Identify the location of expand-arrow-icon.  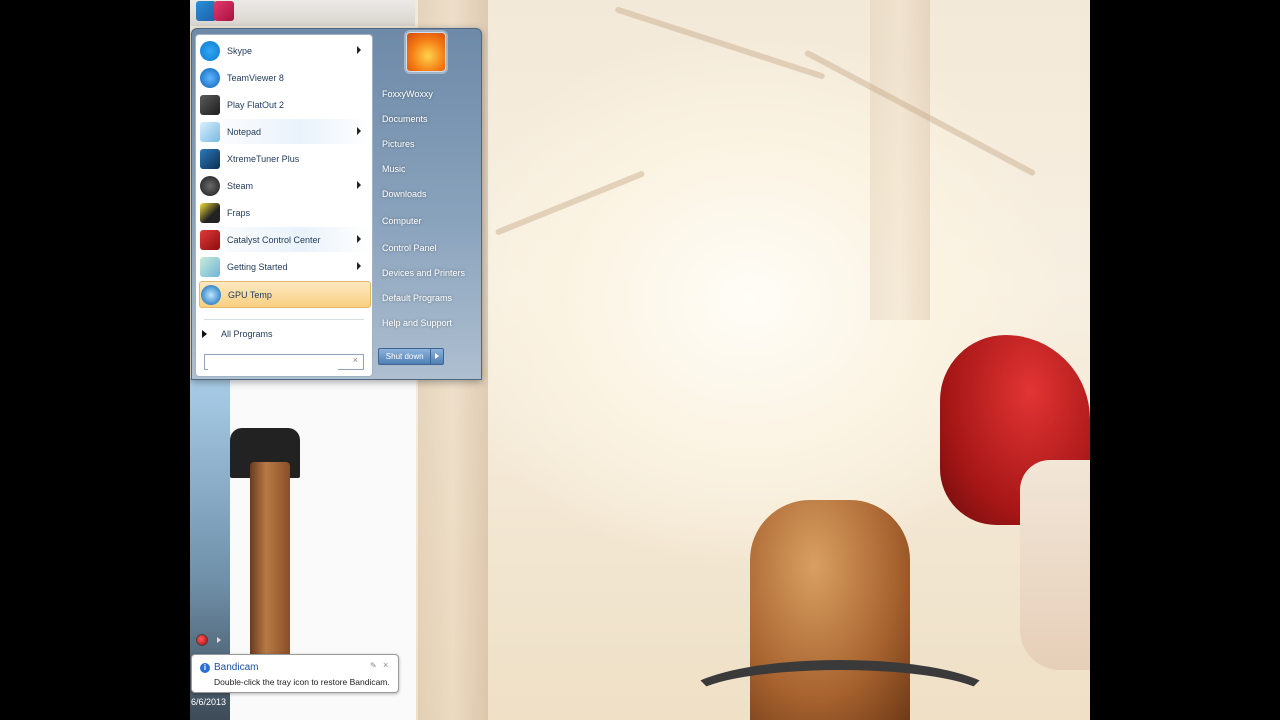
(204, 334).